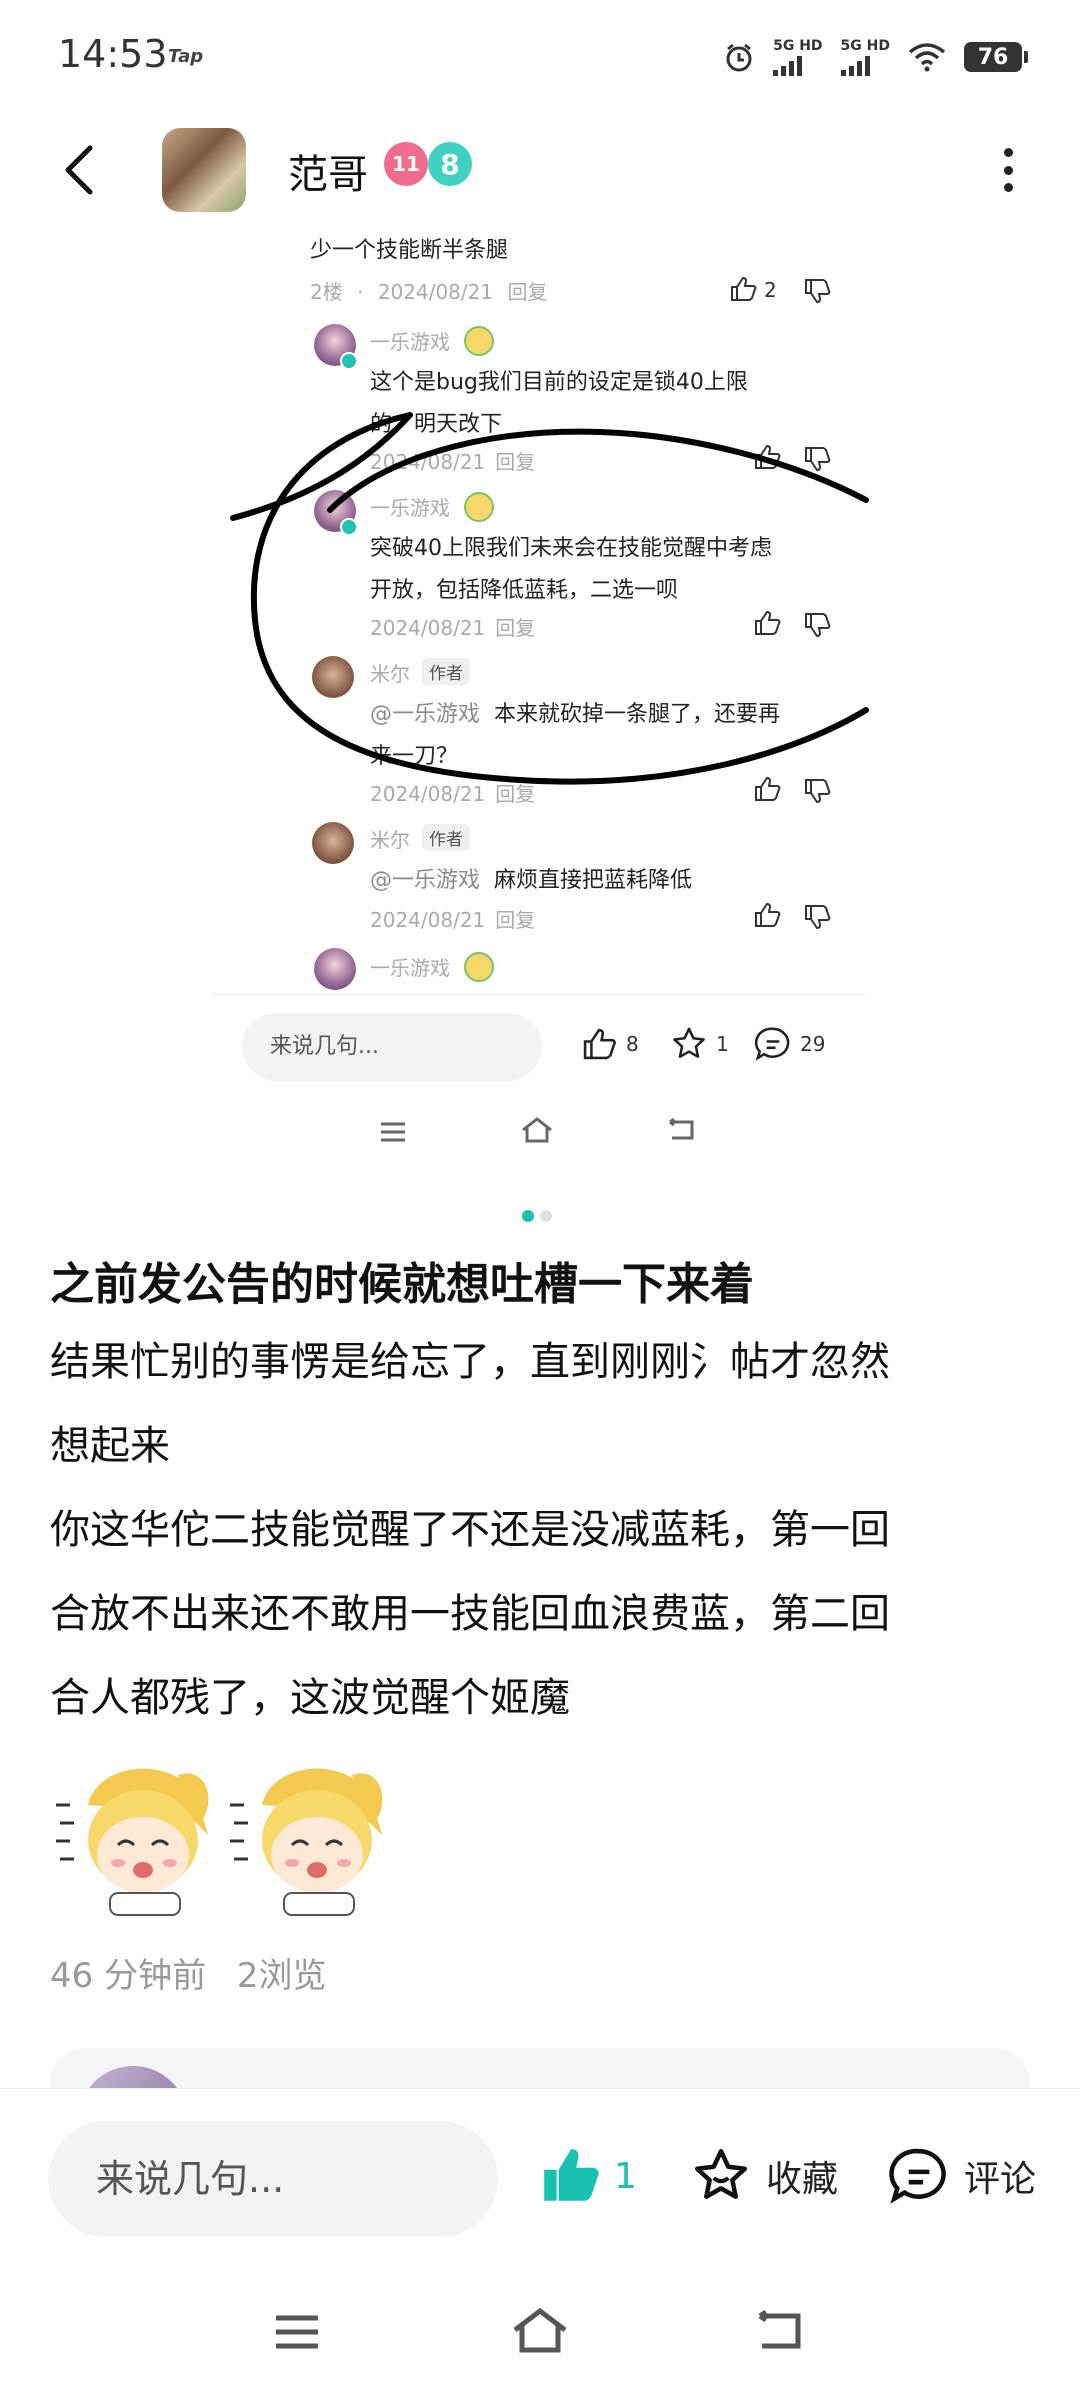 This screenshot has height=2388, width=1080. Describe the element at coordinates (204, 170) in the screenshot. I see `author-avatar` at that location.